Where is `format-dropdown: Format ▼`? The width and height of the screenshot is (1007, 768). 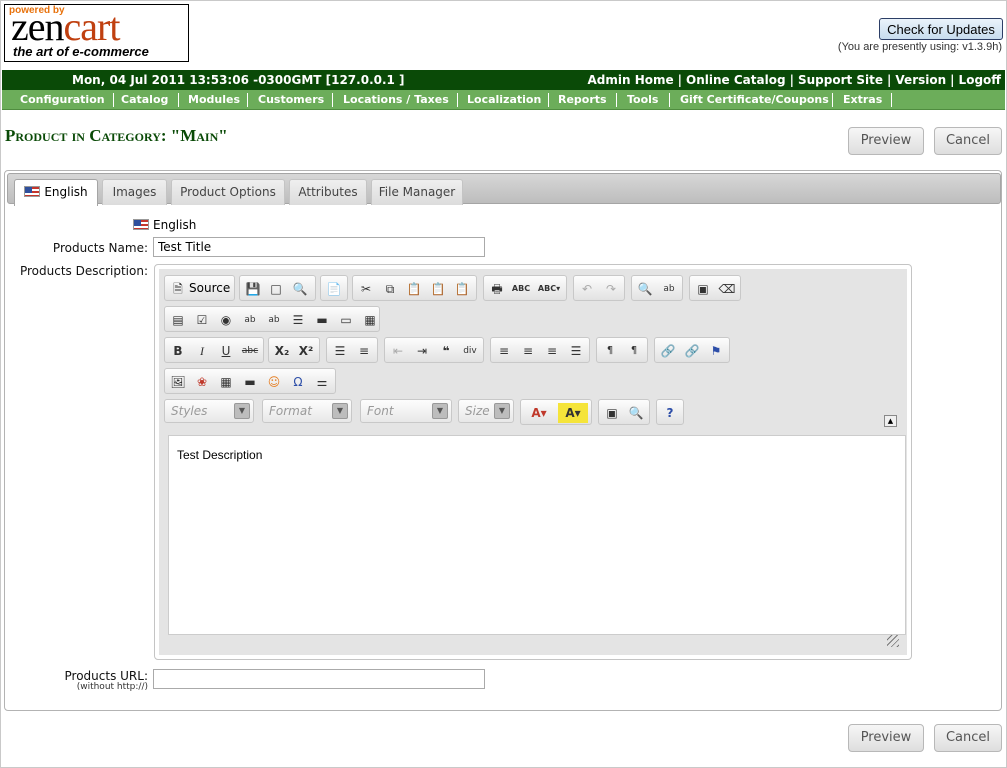
format-dropdown: Format ▼ is located at coordinates (307, 411).